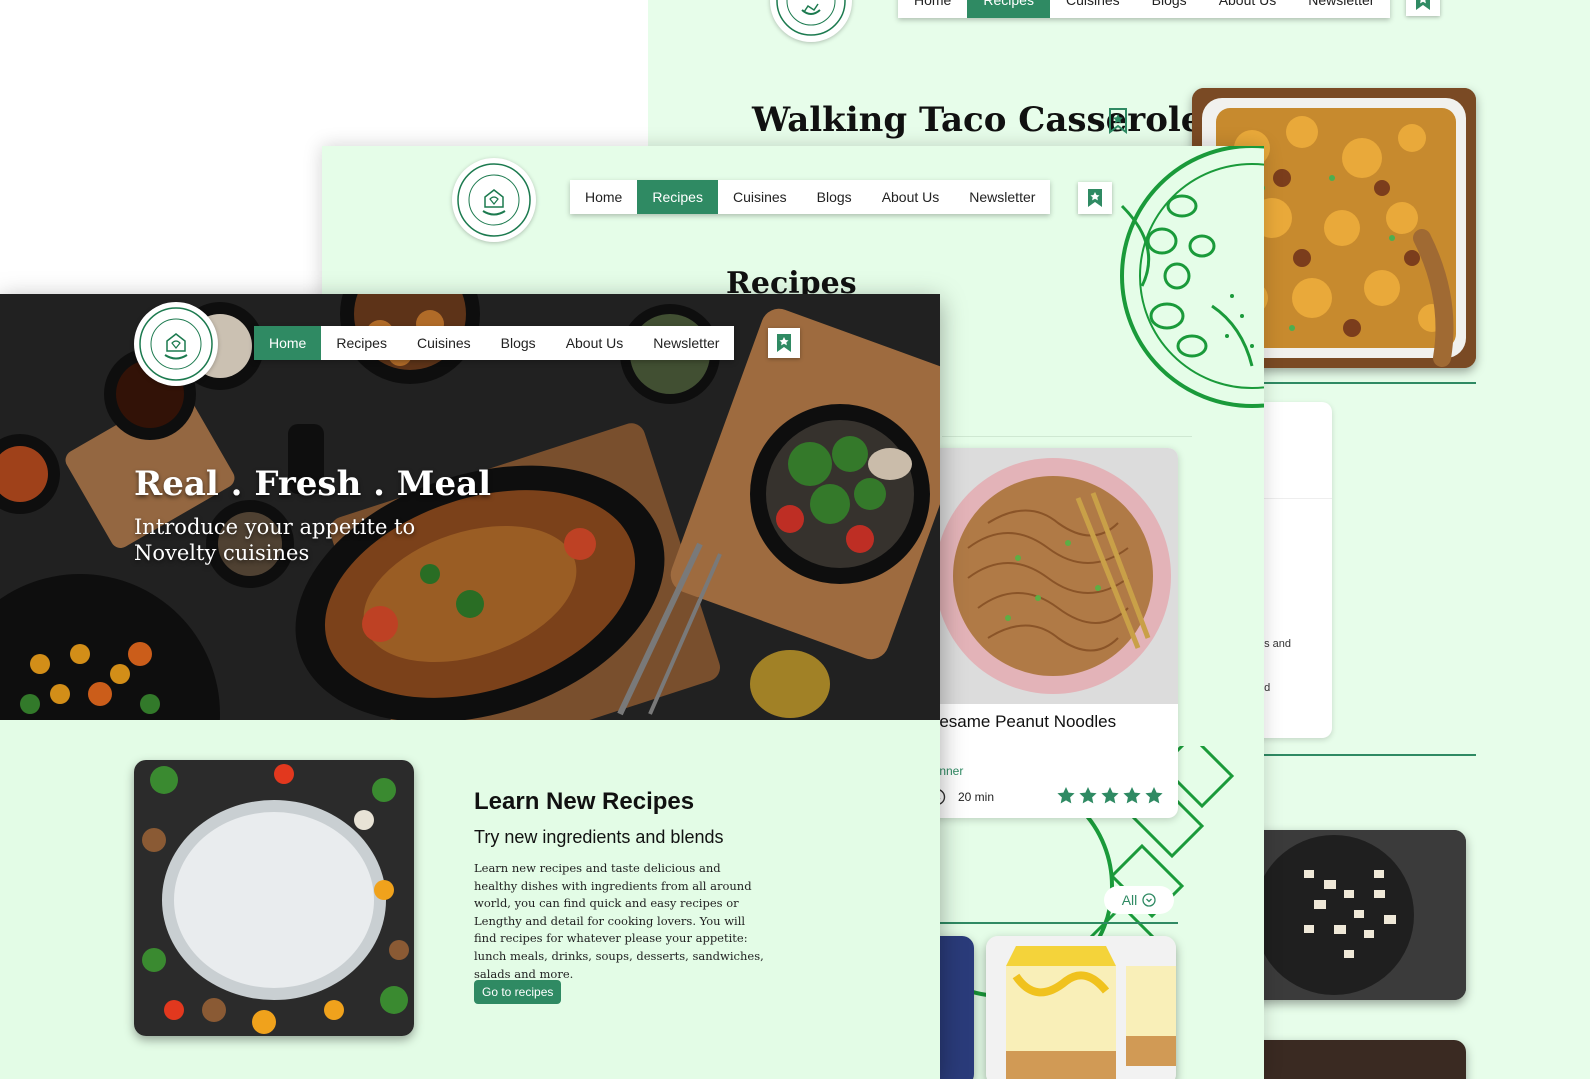 This screenshot has width=1590, height=1079. Describe the element at coordinates (222, 553) in the screenshot. I see `hero-subline-2: Novelty cuisines` at that location.